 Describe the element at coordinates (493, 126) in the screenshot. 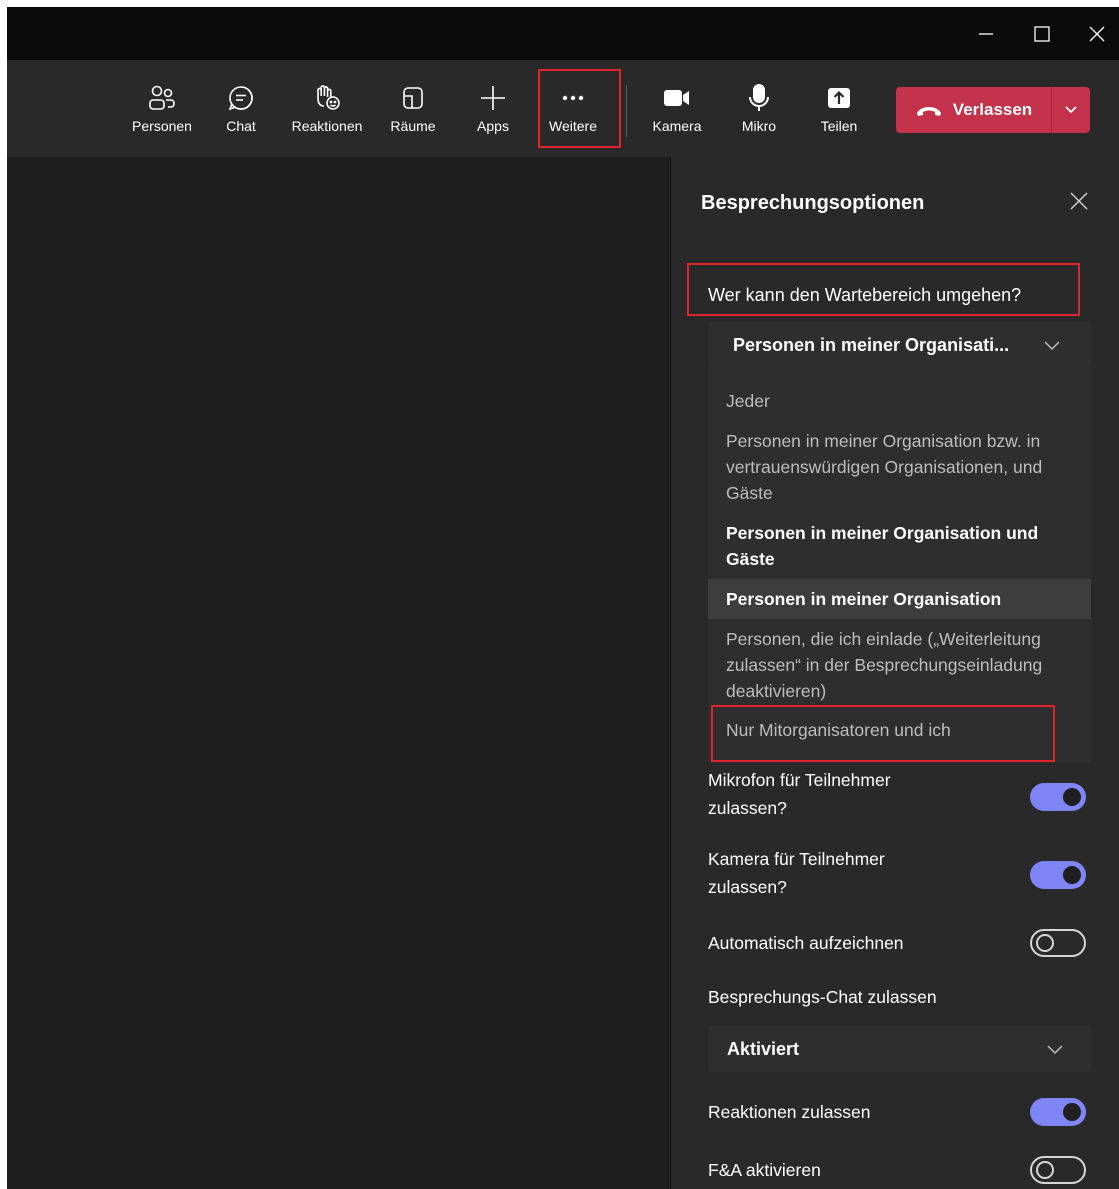

I see `apps-label: Apps` at that location.